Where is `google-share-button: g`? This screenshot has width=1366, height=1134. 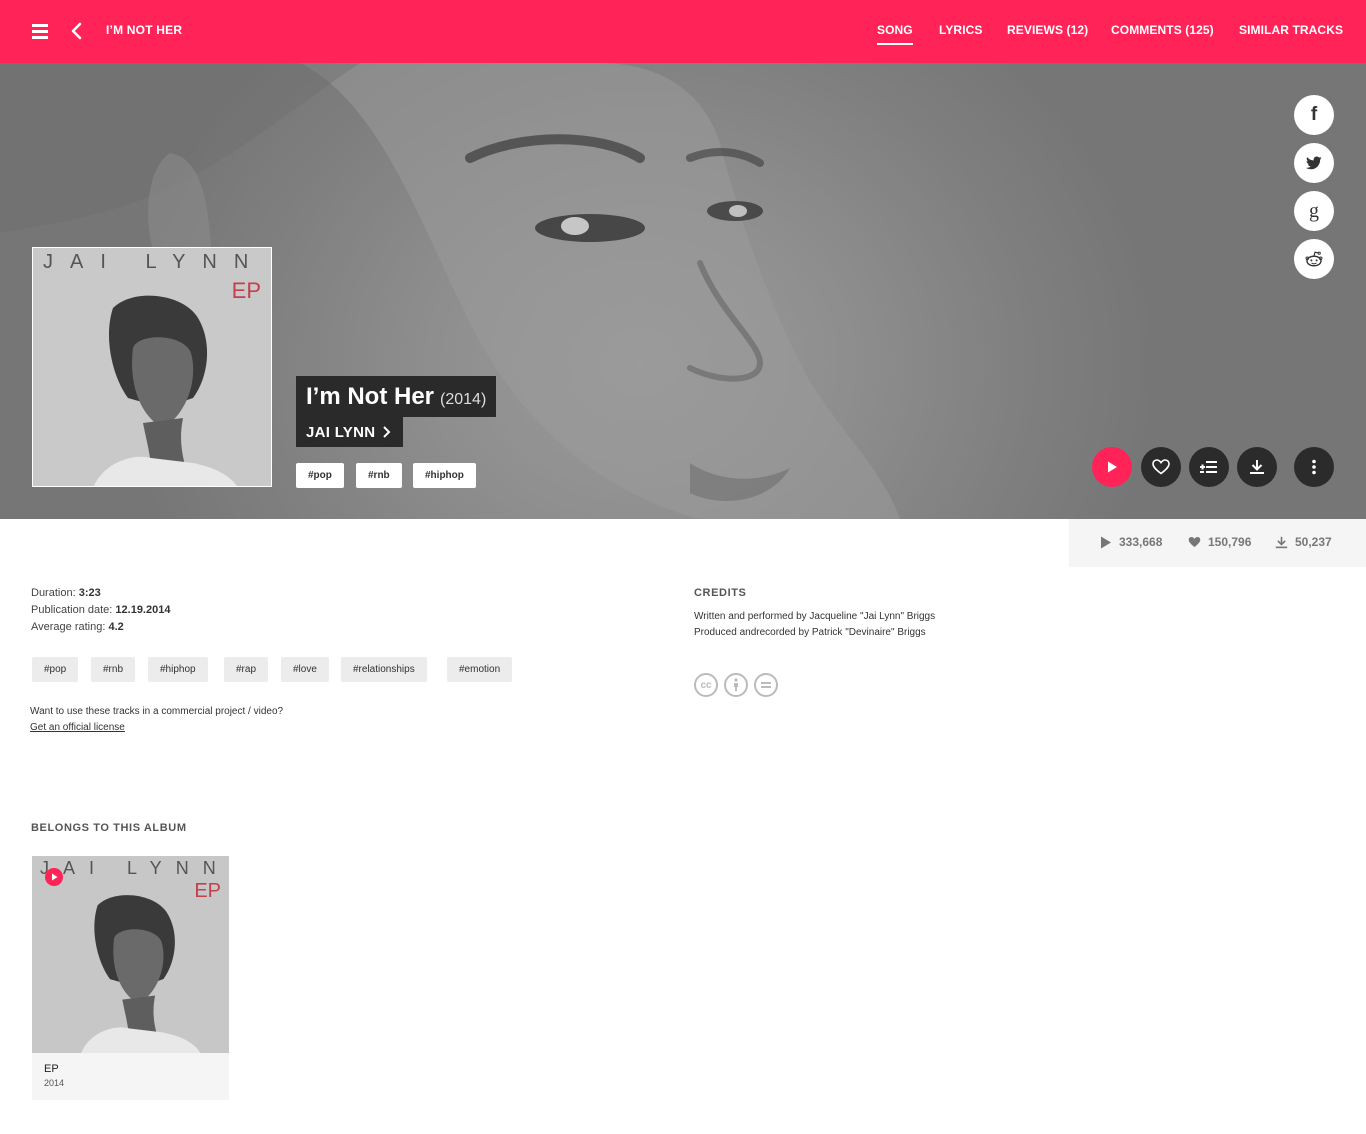 google-share-button: g is located at coordinates (1314, 211).